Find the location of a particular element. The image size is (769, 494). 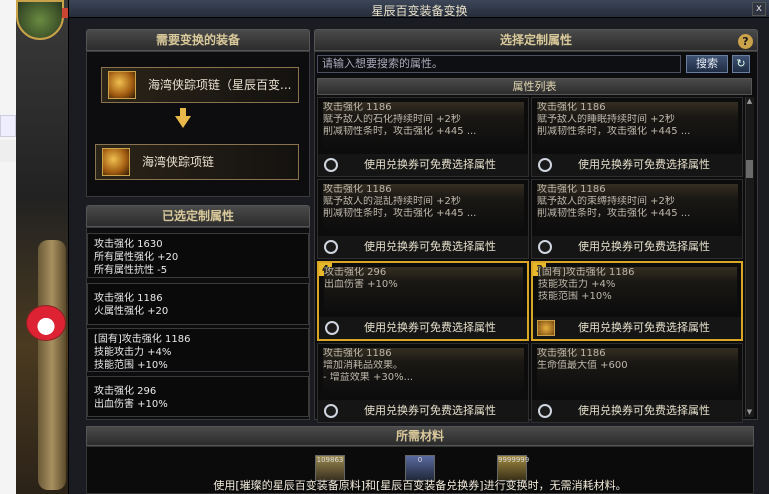

attr-line: 攻击强化 1630 is located at coordinates (128, 244).